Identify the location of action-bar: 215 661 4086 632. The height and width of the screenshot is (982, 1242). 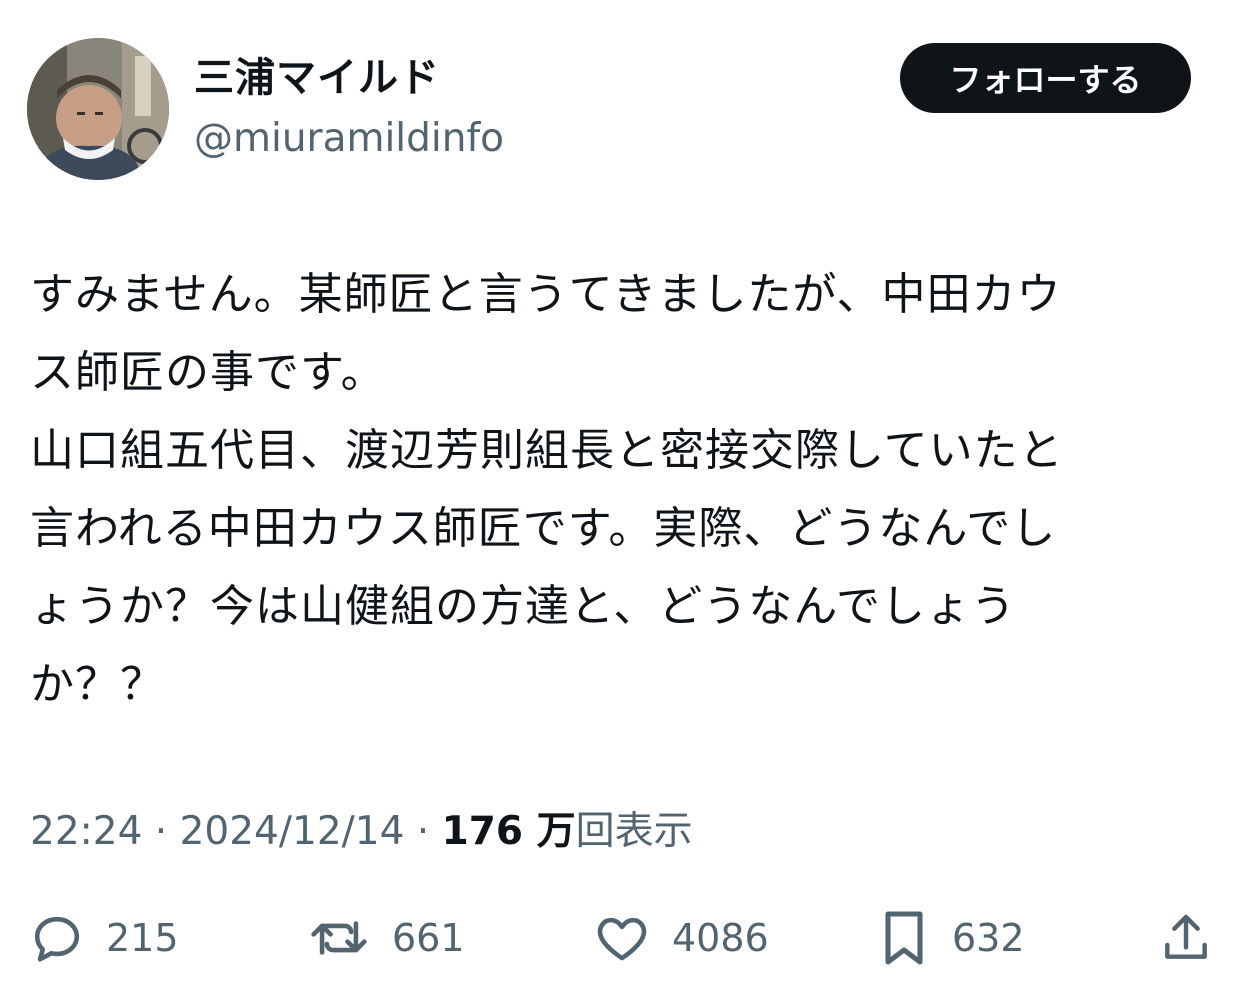
(621, 938).